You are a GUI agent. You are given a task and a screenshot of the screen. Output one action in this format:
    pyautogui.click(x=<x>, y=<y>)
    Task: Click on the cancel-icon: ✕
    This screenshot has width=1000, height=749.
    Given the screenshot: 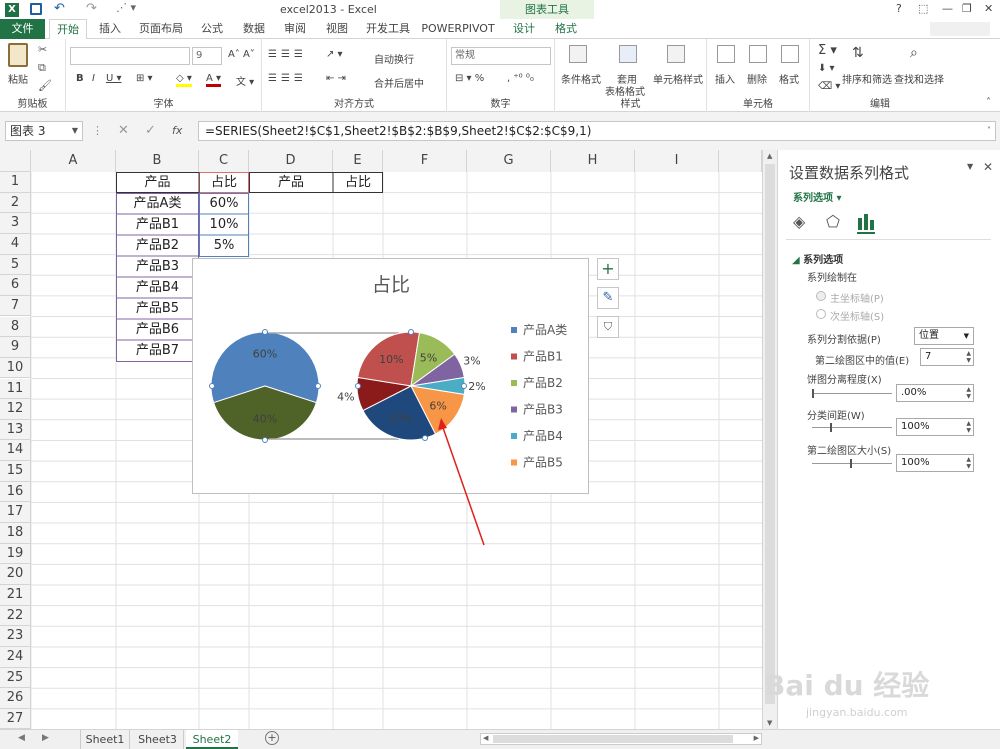 What is the action you would take?
    pyautogui.click(x=123, y=130)
    